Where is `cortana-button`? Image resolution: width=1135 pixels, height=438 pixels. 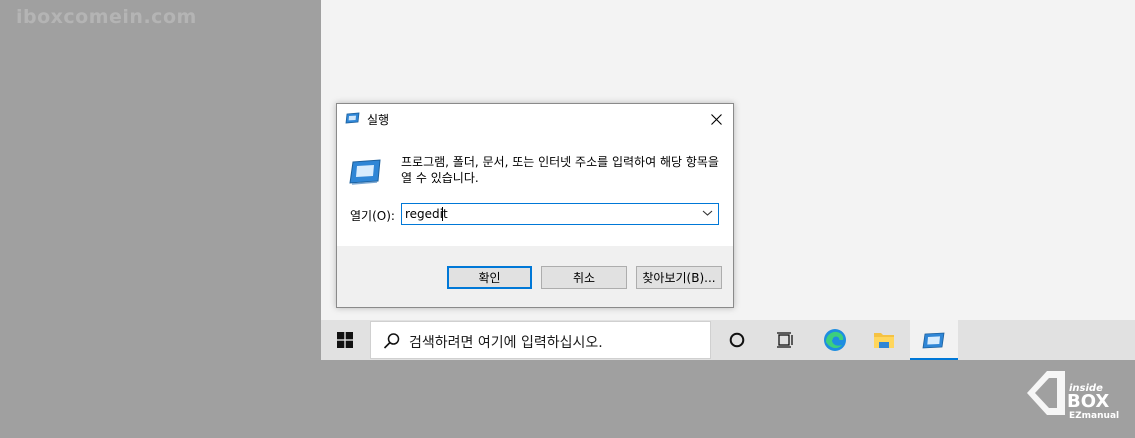 cortana-button is located at coordinates (737, 340).